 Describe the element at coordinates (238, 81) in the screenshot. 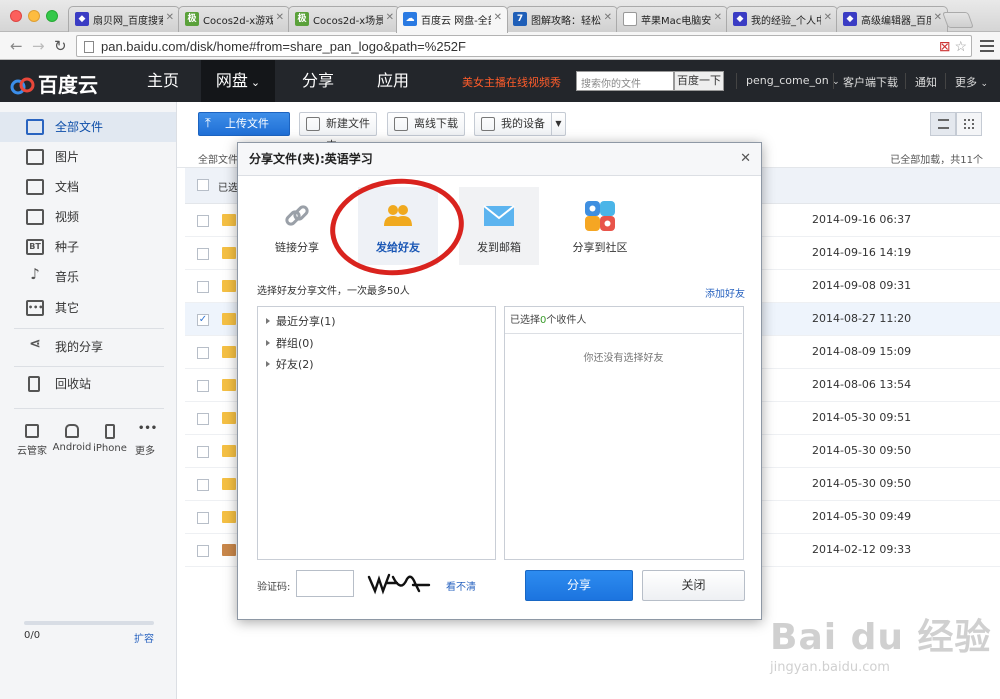

I see `nav-netdisk: 网盘 ⌄` at that location.